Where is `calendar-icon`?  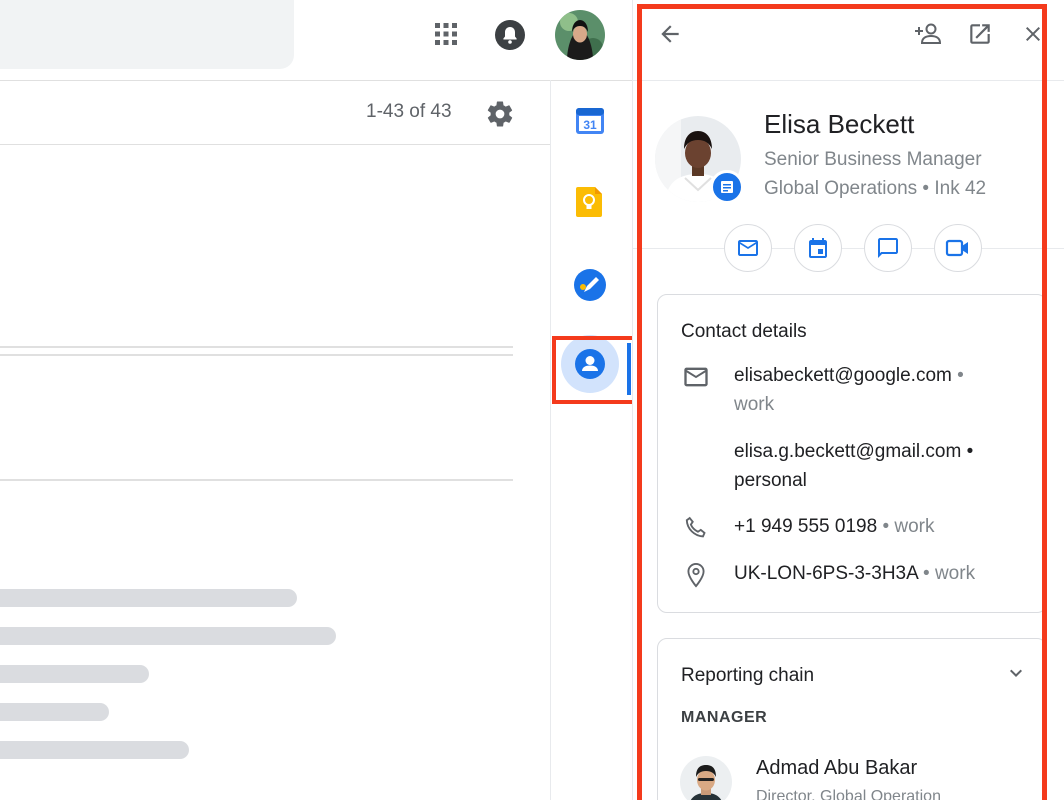
calendar-icon is located at coordinates (818, 248).